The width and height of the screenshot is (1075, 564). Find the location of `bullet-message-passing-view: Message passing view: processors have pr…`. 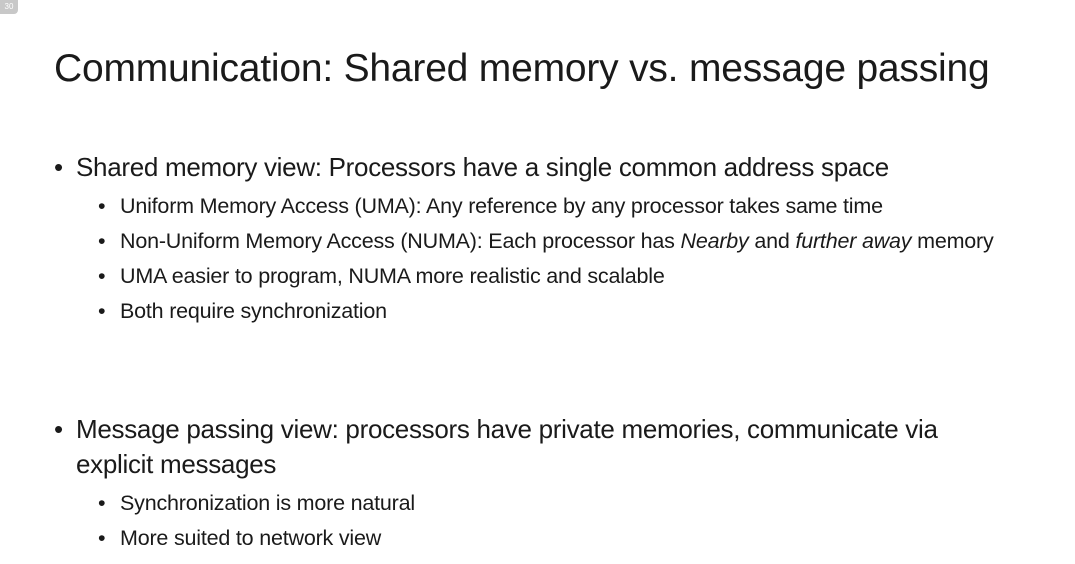

bullet-message-passing-view: Message passing view: processors have pr… is located at coordinates (534, 447).